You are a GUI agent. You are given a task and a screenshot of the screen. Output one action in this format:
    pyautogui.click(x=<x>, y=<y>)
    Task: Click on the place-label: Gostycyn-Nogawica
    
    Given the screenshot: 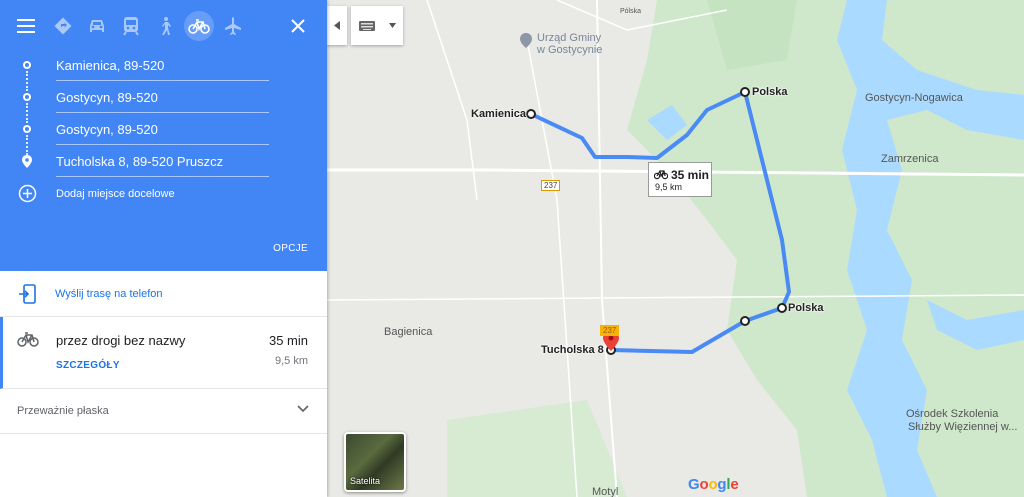 What is the action you would take?
    pyautogui.click(x=914, y=98)
    